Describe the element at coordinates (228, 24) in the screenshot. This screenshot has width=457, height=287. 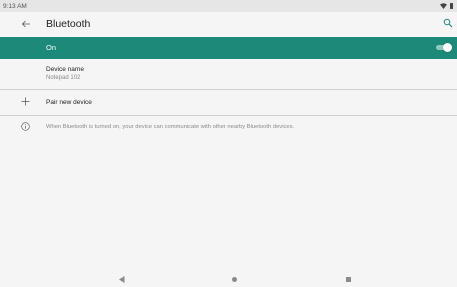
I see `app-bar: Bluetooth` at that location.